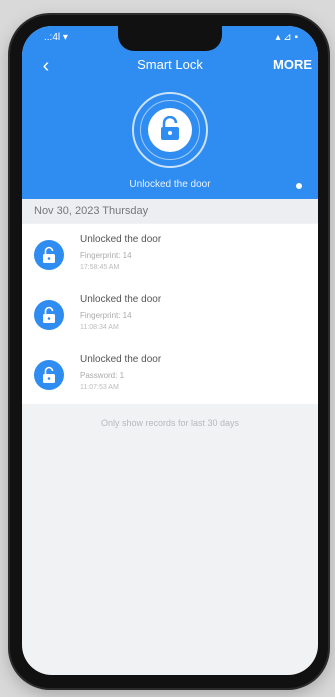 The height and width of the screenshot is (697, 335). Describe the element at coordinates (287, 37) in the screenshot. I see `status-right: ▴ ⊿ ▪` at that location.